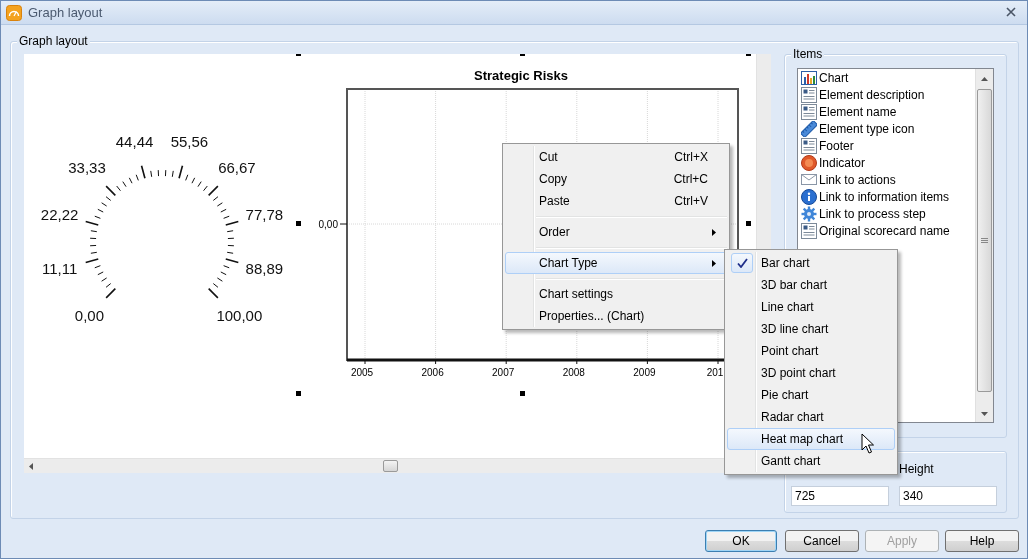 The height and width of the screenshot is (559, 1028). I want to click on group-title: Graph layout, so click(53, 41).